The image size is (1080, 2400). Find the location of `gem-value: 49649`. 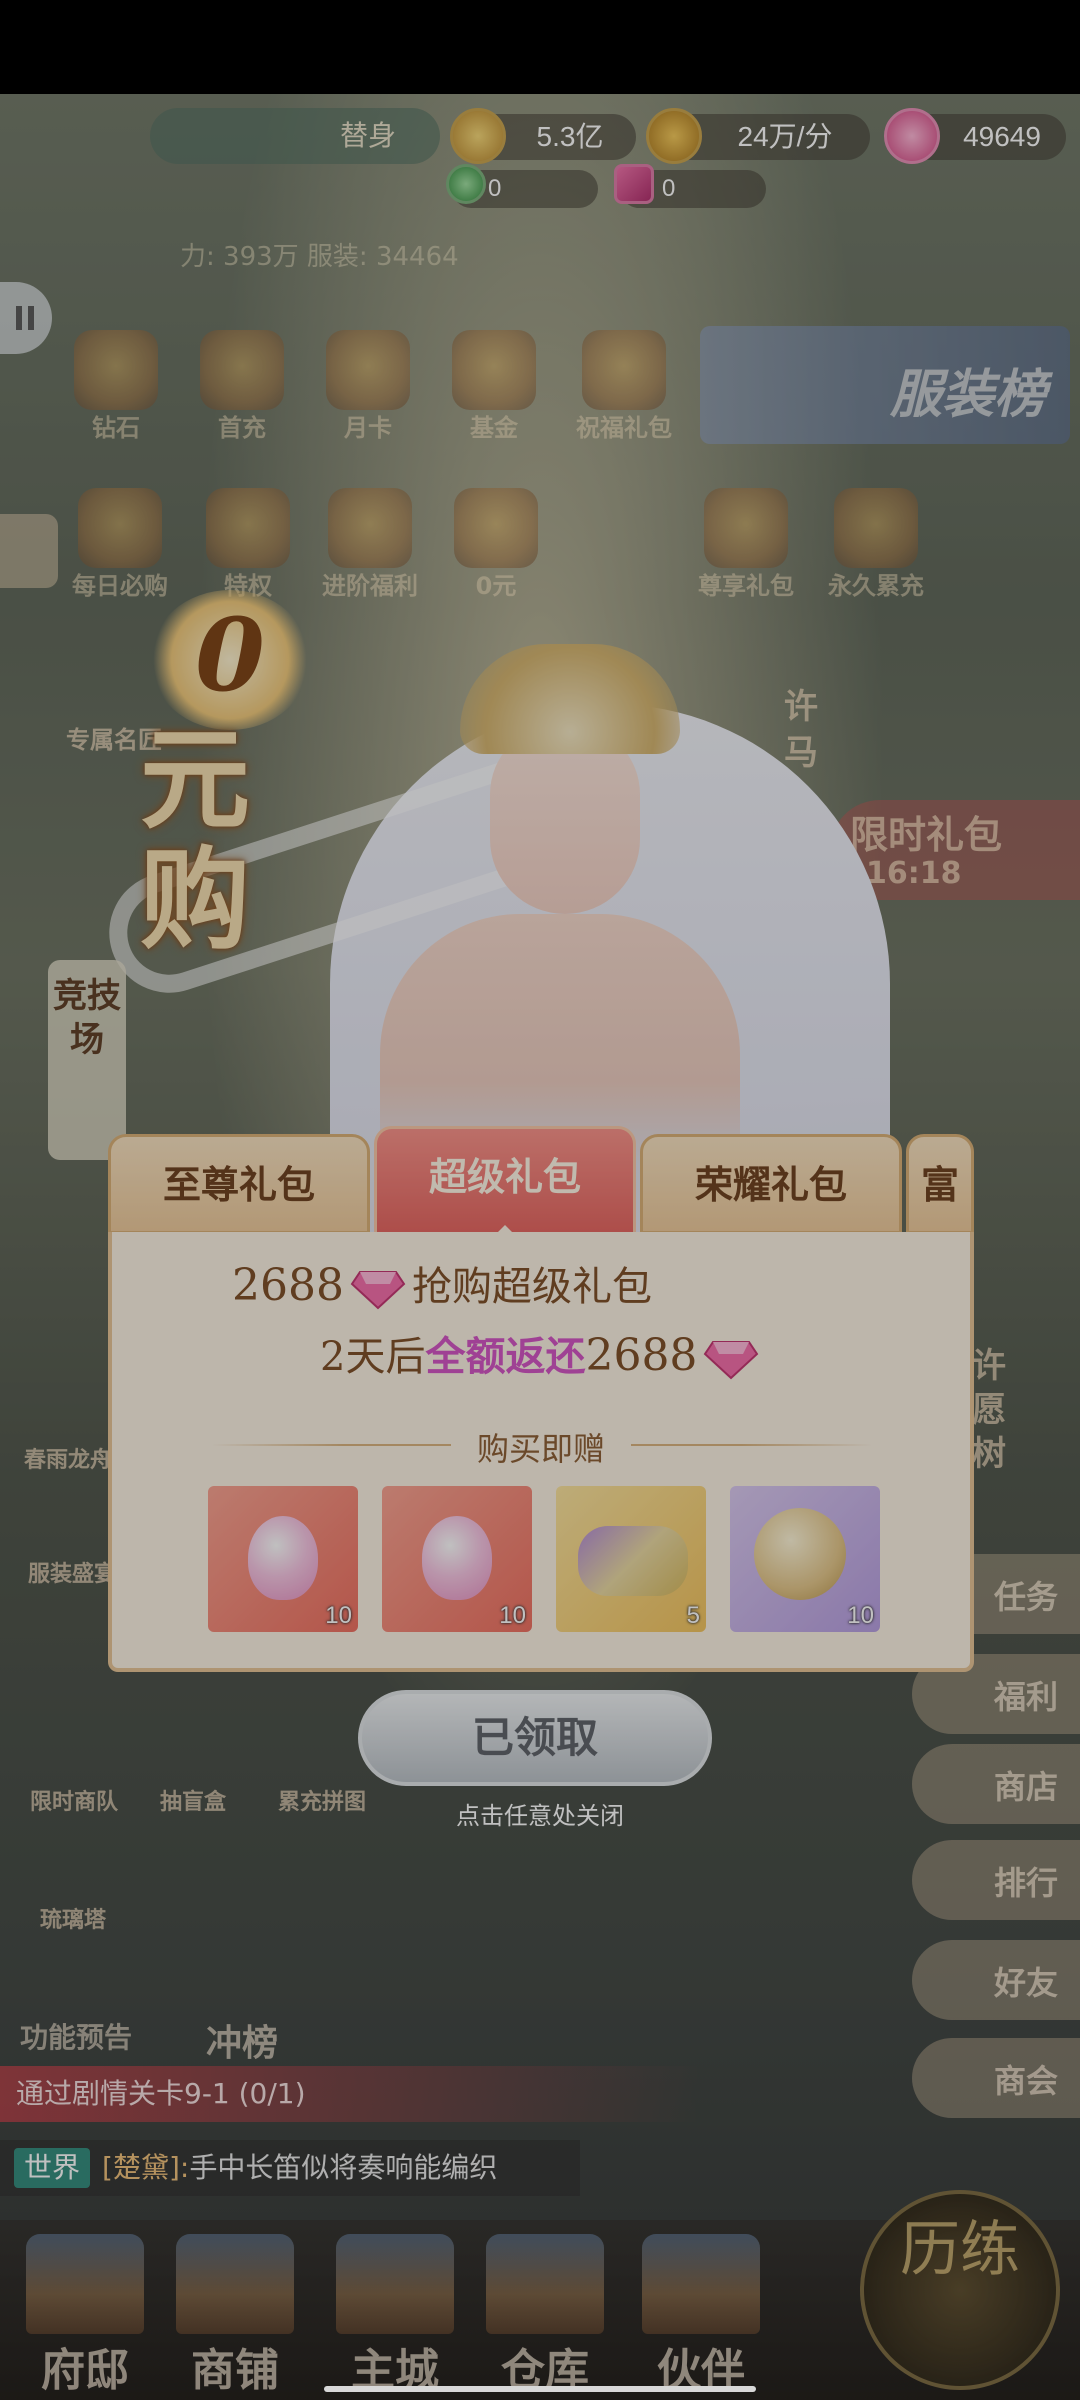

gem-value: 49649 is located at coordinates (1002, 136).